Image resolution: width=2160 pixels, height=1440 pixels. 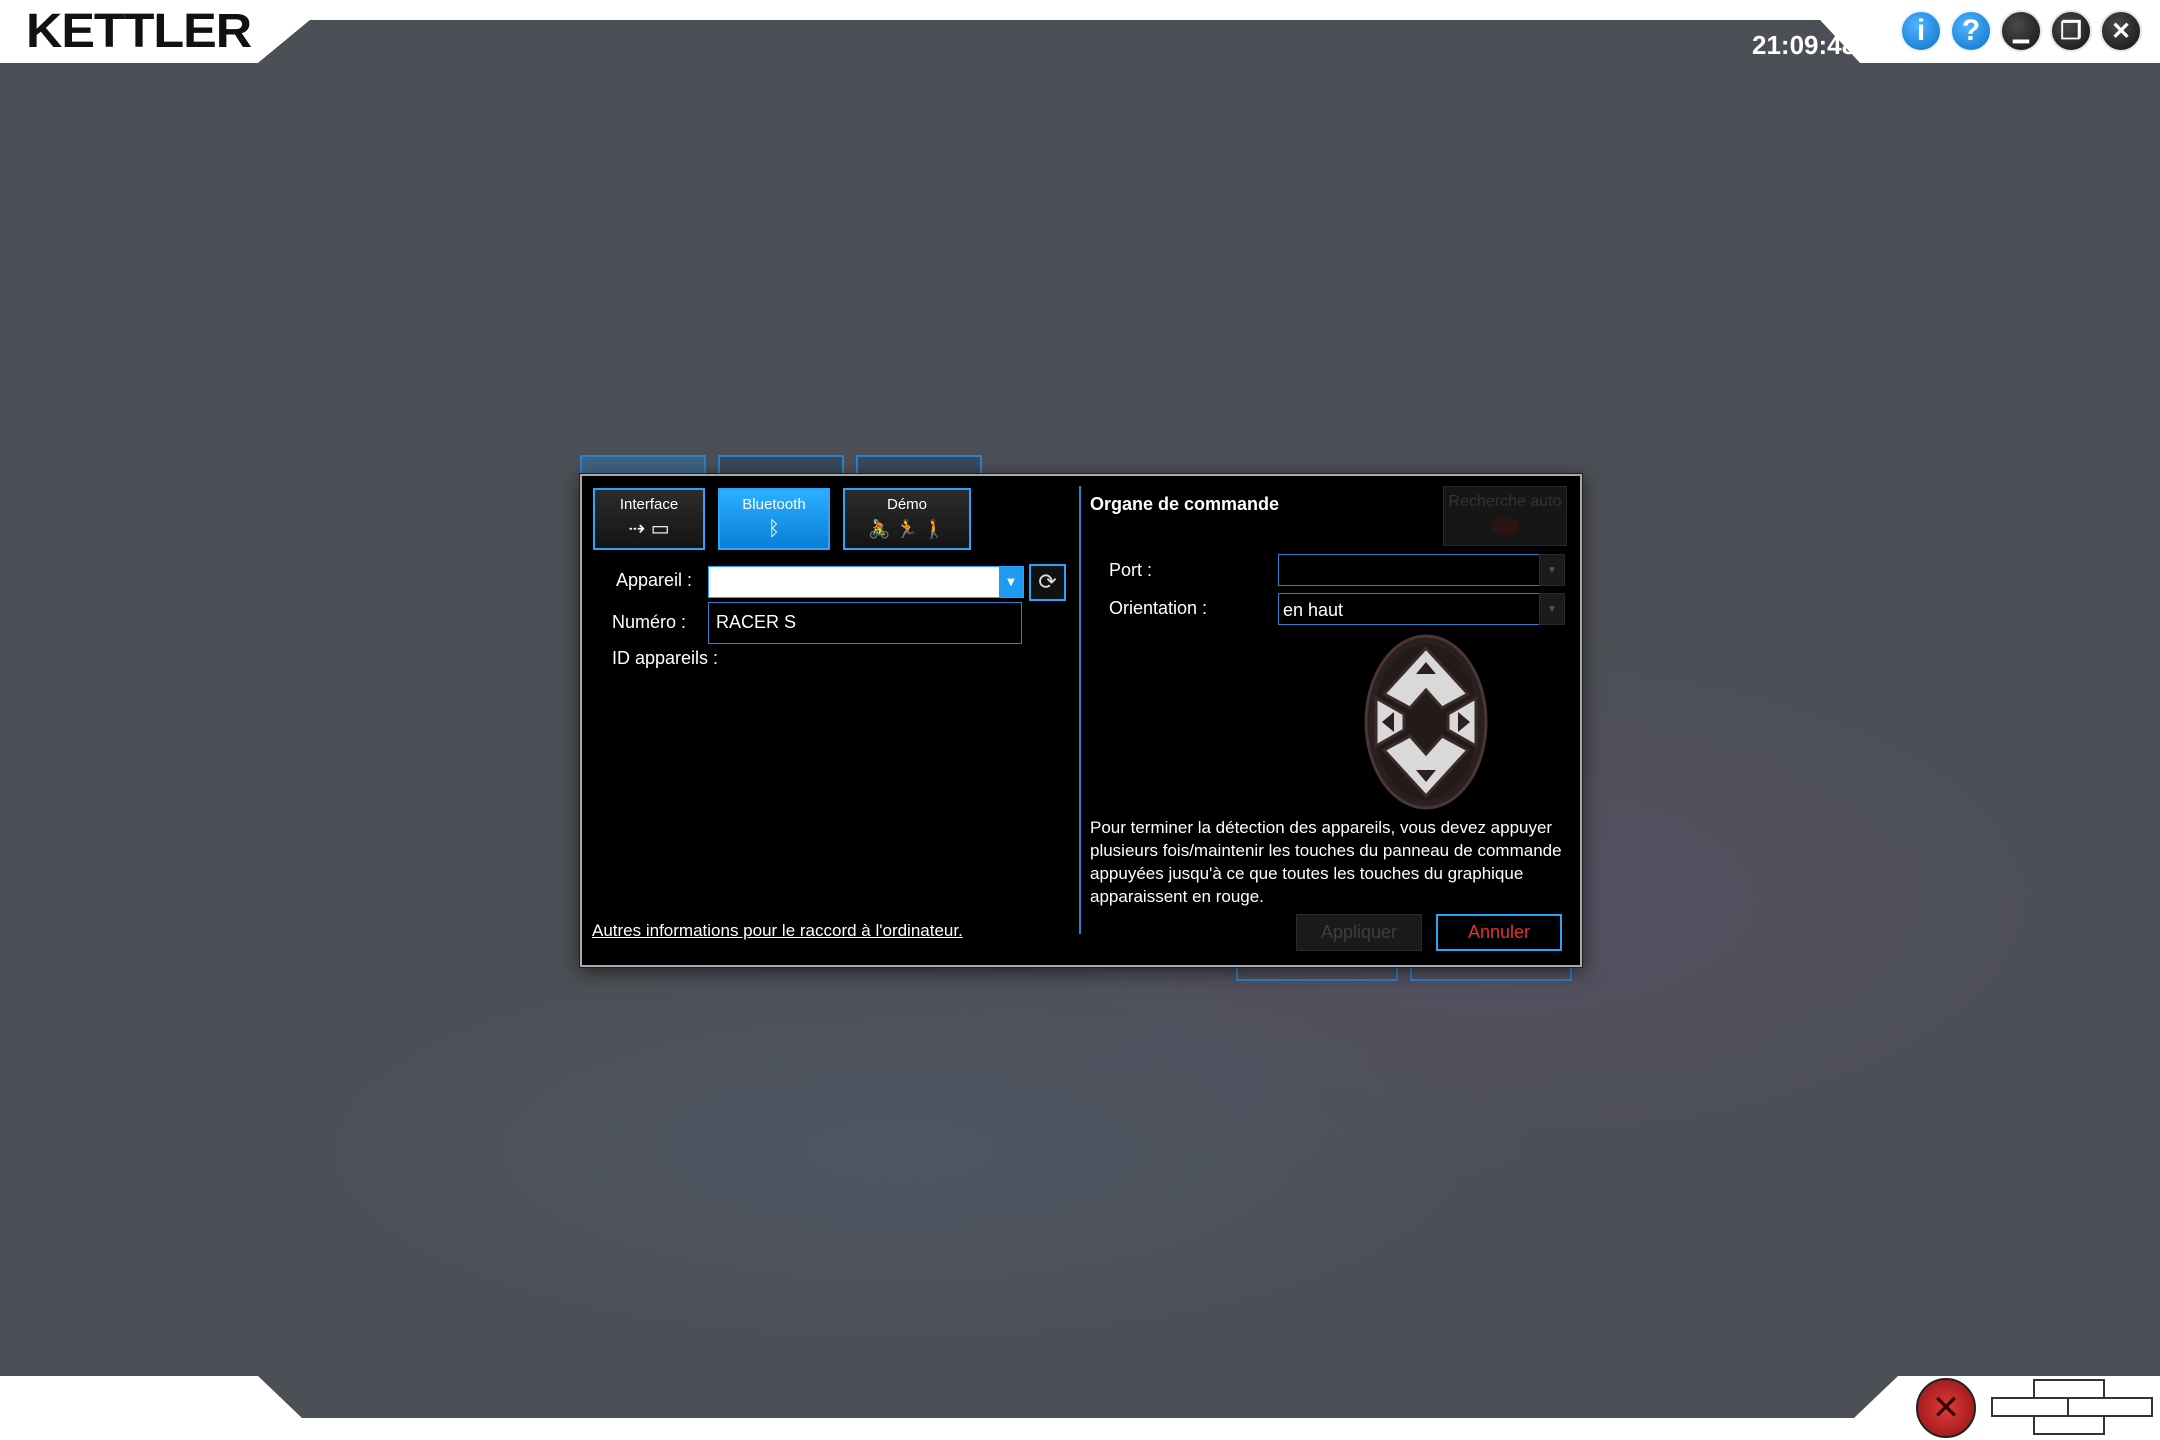 What do you see at coordinates (1131, 570) in the screenshot?
I see `port-label: Port :` at bounding box center [1131, 570].